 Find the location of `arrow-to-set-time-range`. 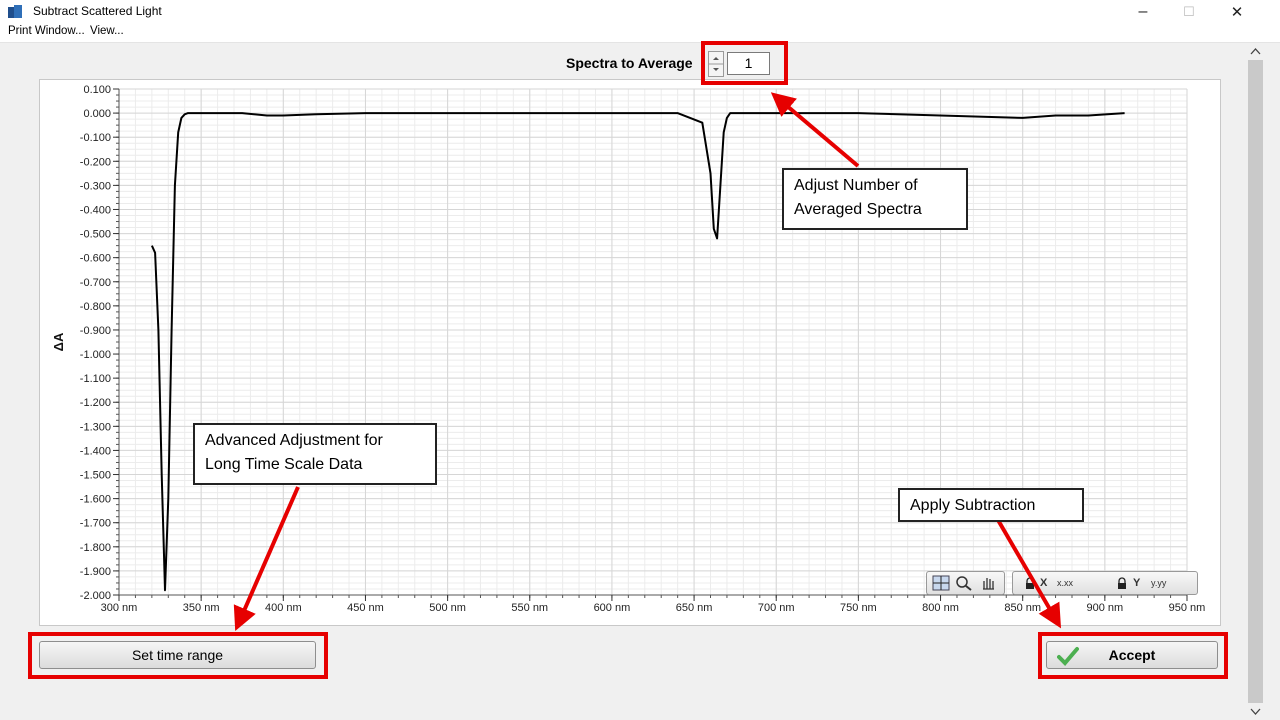

arrow-to-set-time-range is located at coordinates (266, 558).